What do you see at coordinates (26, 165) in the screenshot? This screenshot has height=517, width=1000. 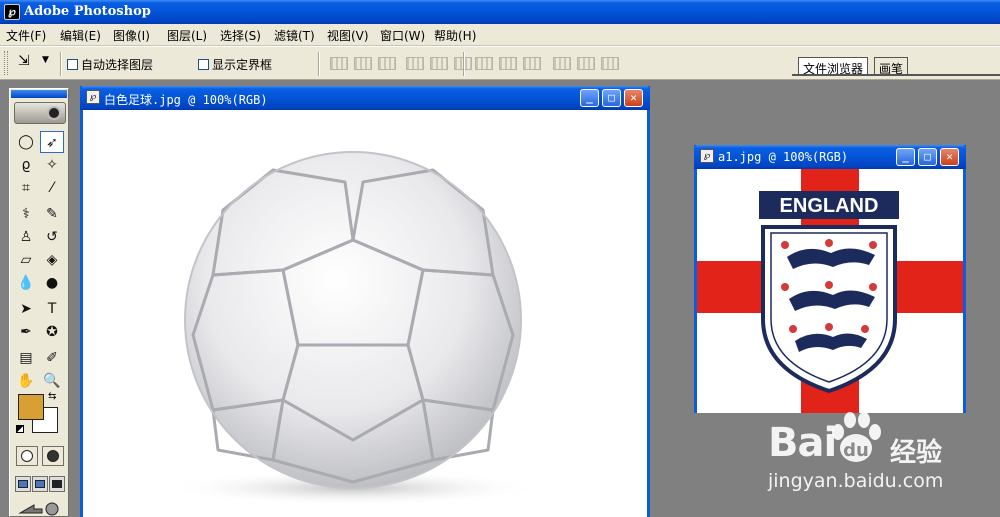 I see `lasso-tool-icon: ϱ` at bounding box center [26, 165].